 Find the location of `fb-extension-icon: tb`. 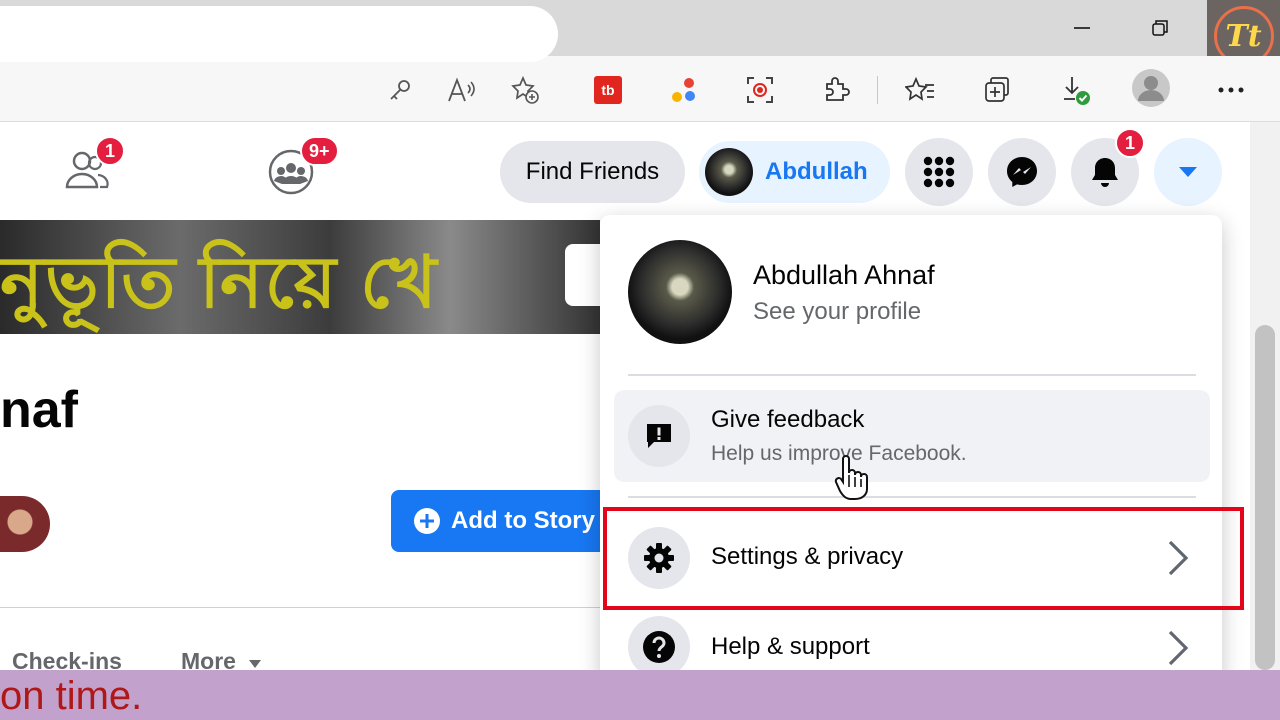

fb-extension-icon: tb is located at coordinates (608, 90).